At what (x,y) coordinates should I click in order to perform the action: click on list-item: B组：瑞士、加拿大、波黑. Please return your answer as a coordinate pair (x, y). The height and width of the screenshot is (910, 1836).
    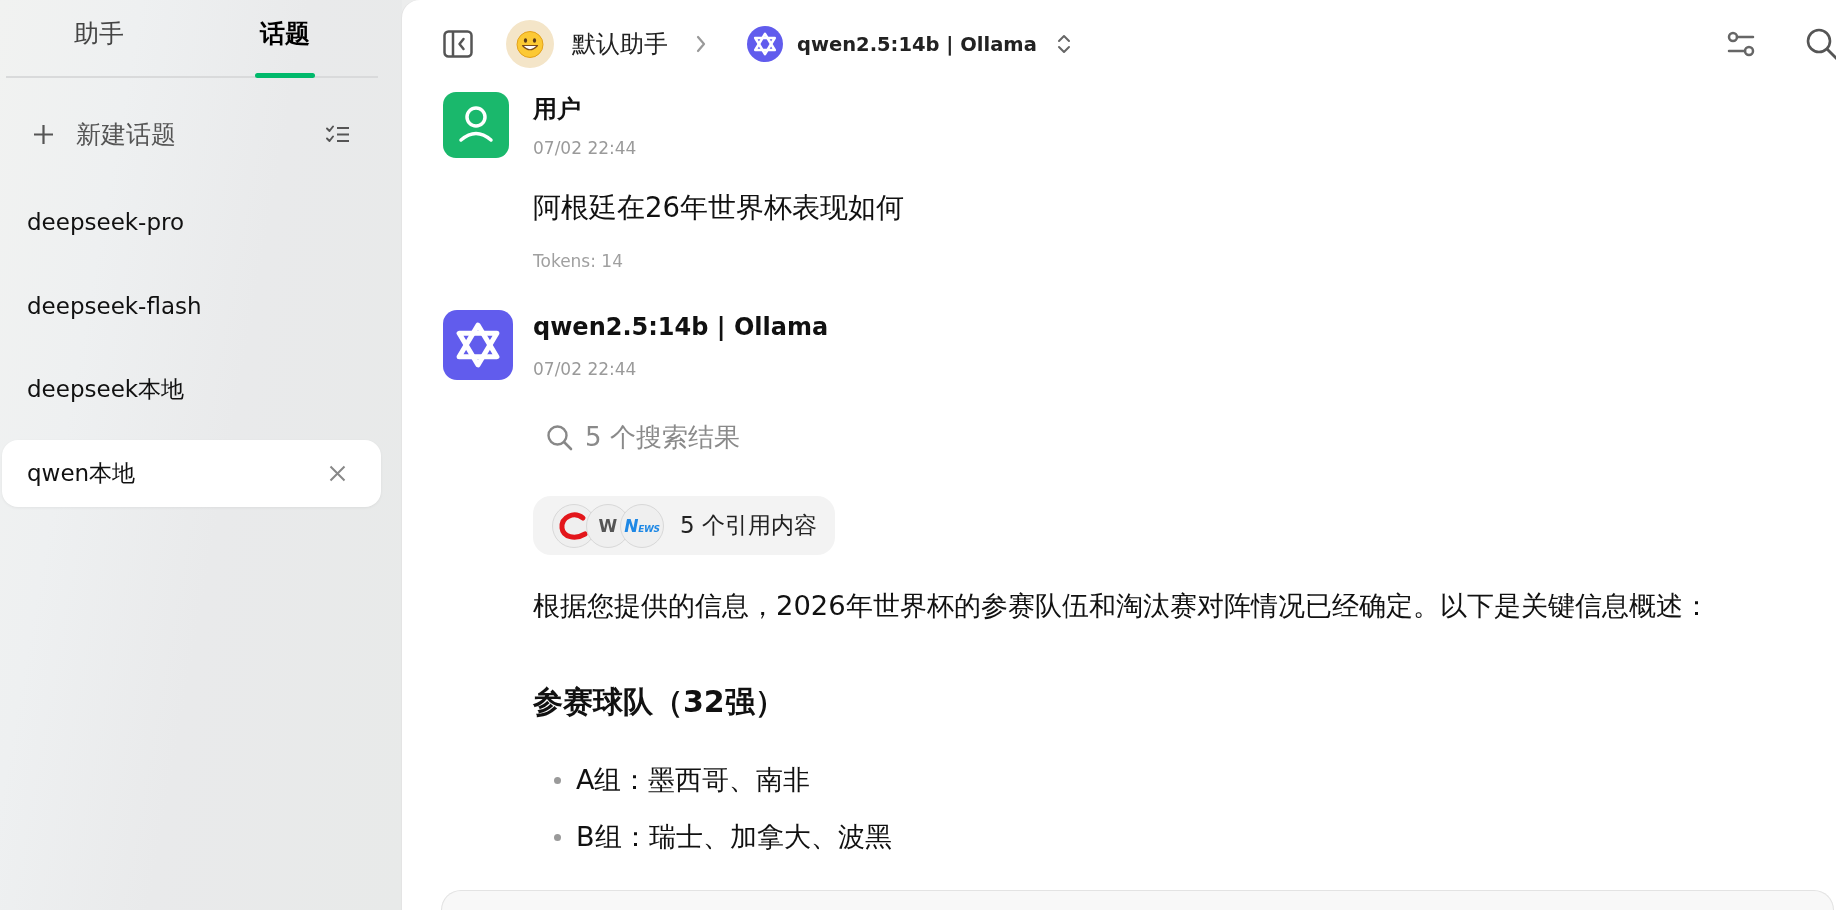
    Looking at the image, I should click on (734, 837).